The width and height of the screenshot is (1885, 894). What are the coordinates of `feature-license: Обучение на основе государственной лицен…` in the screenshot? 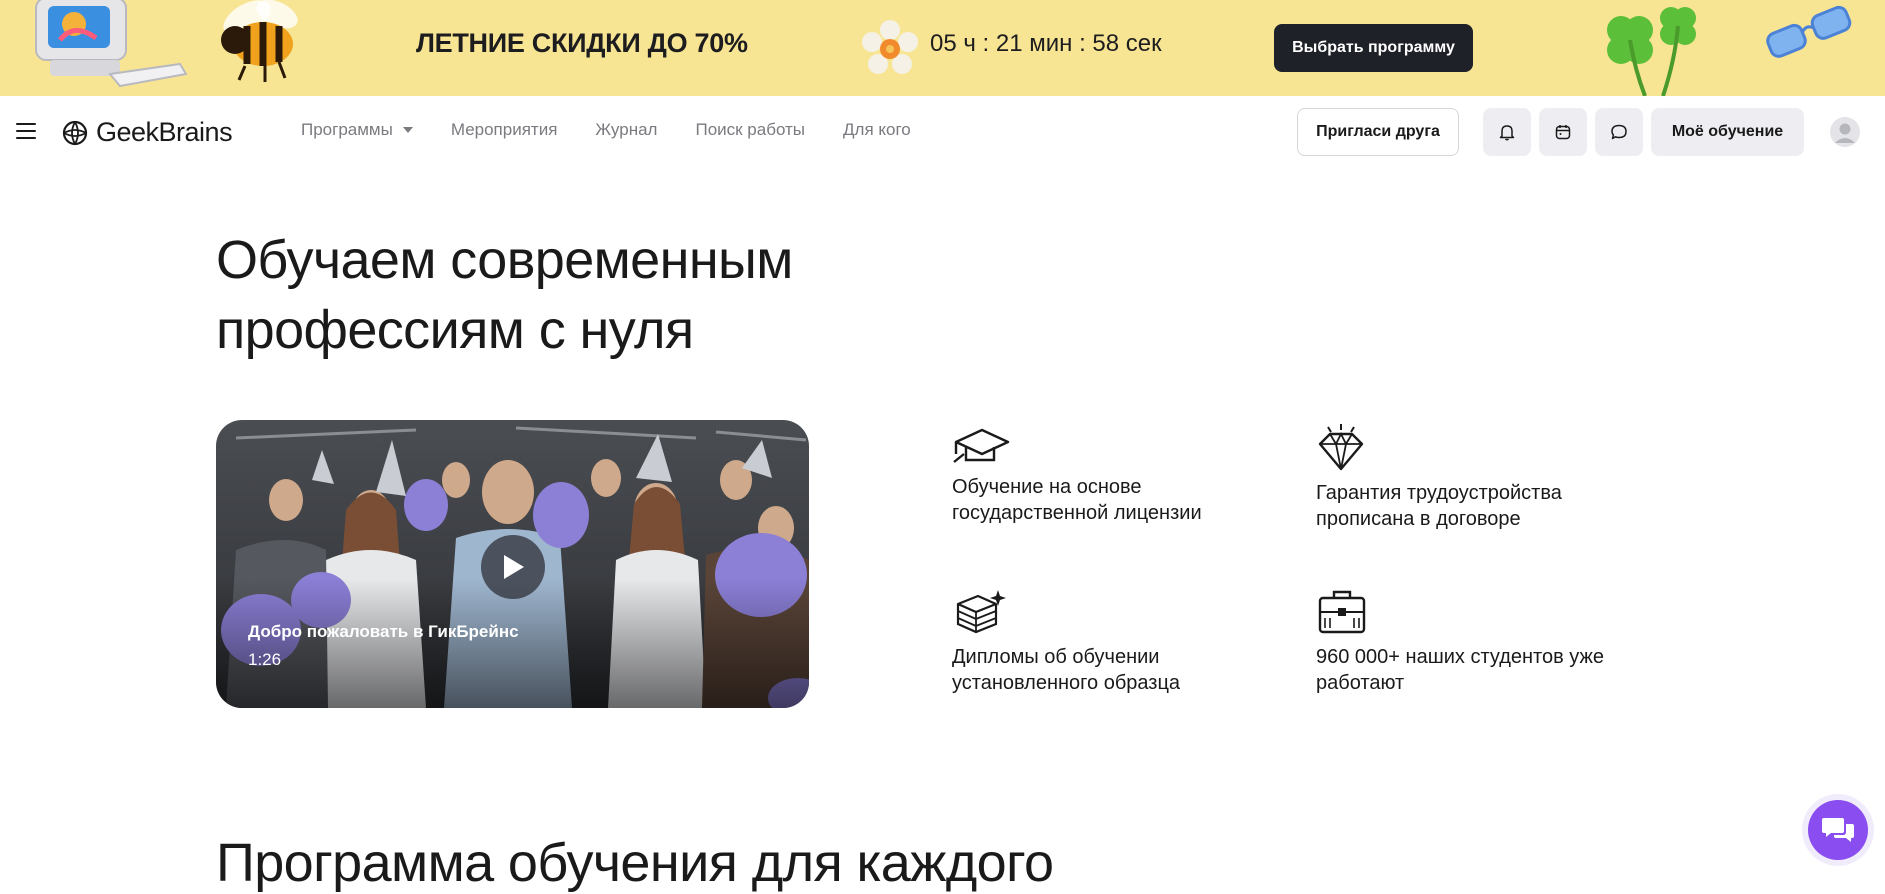 It's located at (1122, 475).